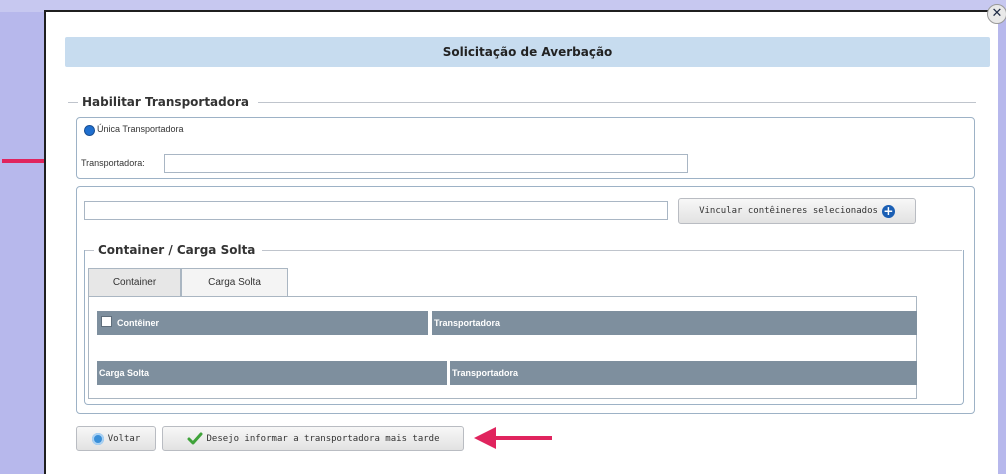 The height and width of the screenshot is (474, 1006). What do you see at coordinates (376, 210) in the screenshot?
I see `vincular-input` at bounding box center [376, 210].